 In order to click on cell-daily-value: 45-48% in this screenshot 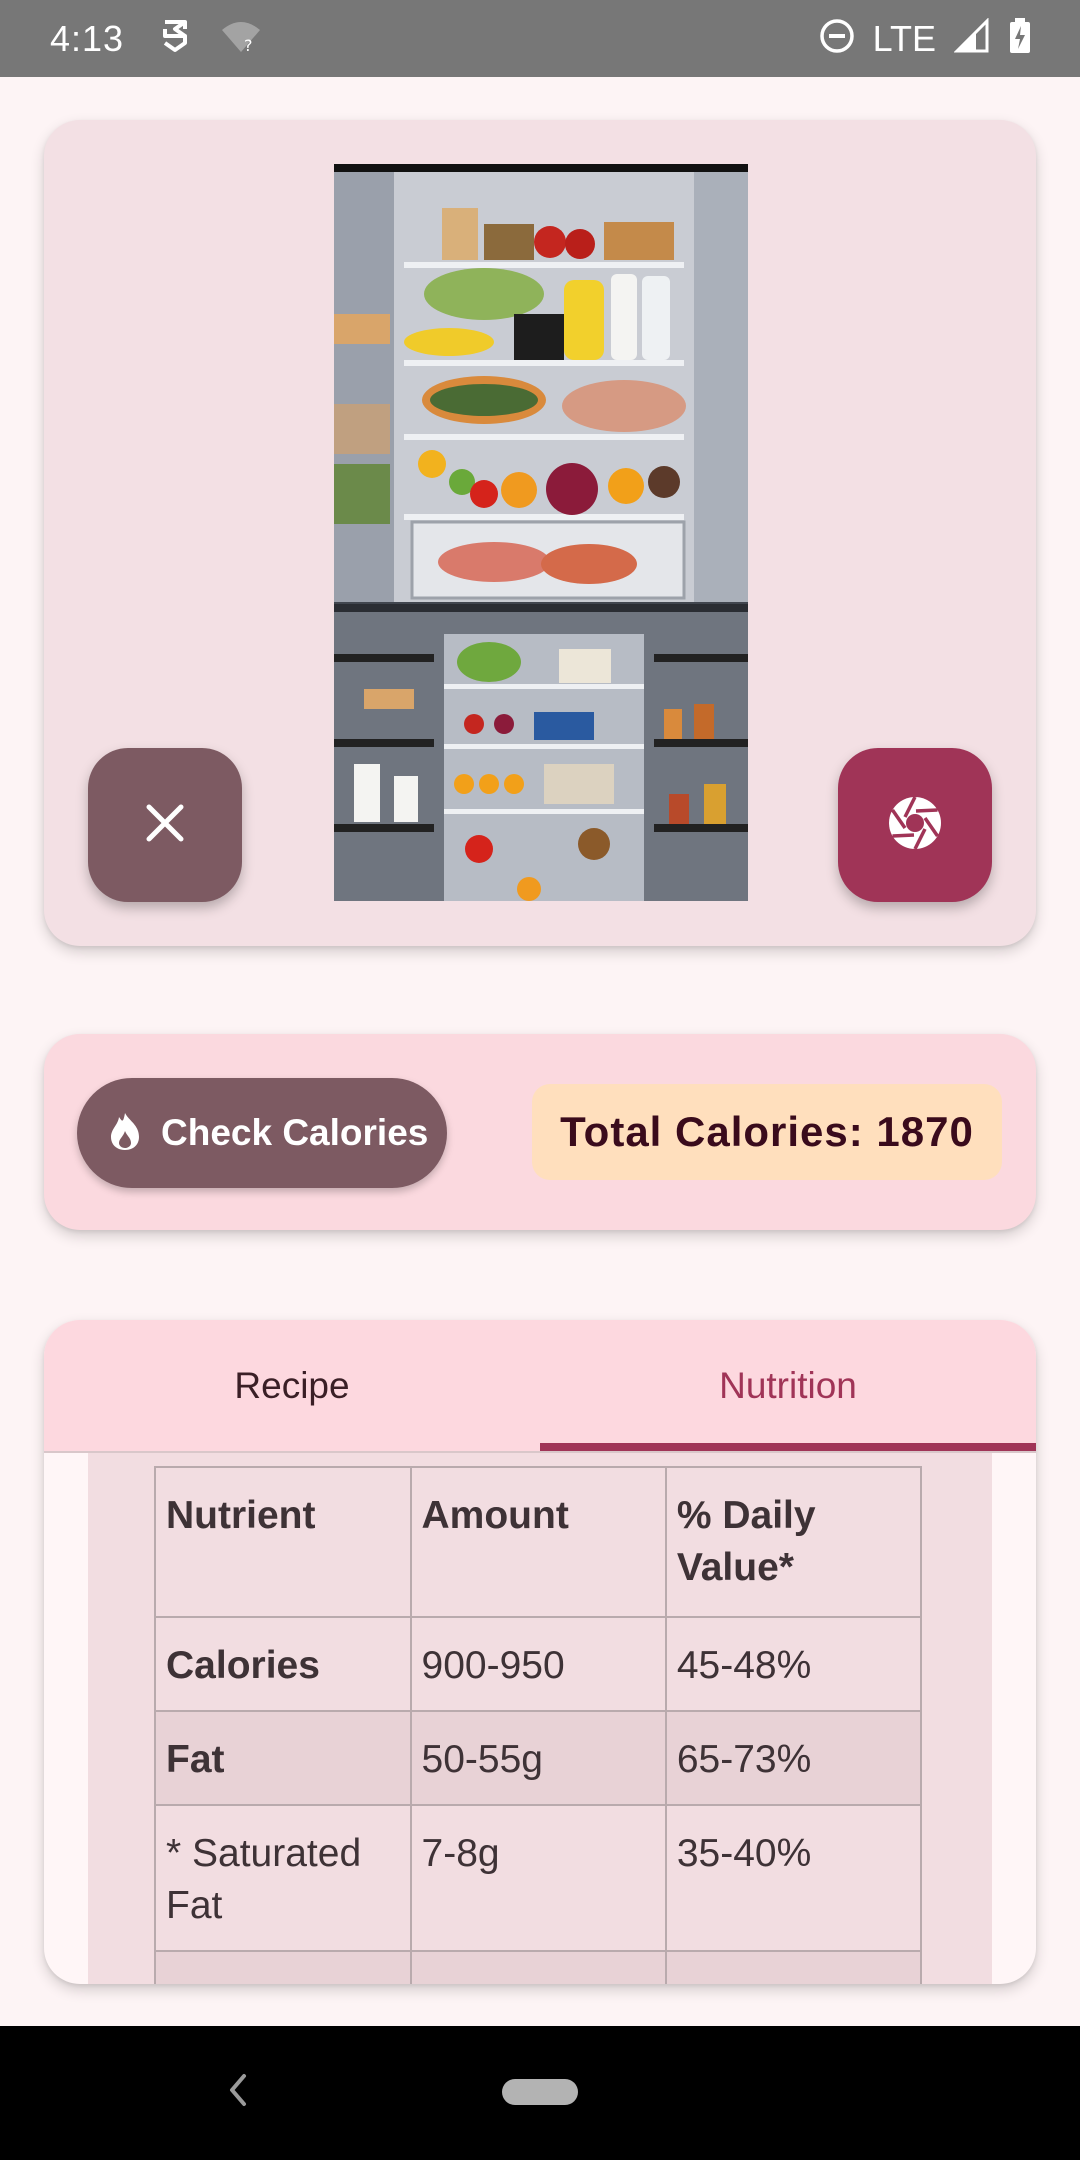, I will do `click(793, 1664)`.